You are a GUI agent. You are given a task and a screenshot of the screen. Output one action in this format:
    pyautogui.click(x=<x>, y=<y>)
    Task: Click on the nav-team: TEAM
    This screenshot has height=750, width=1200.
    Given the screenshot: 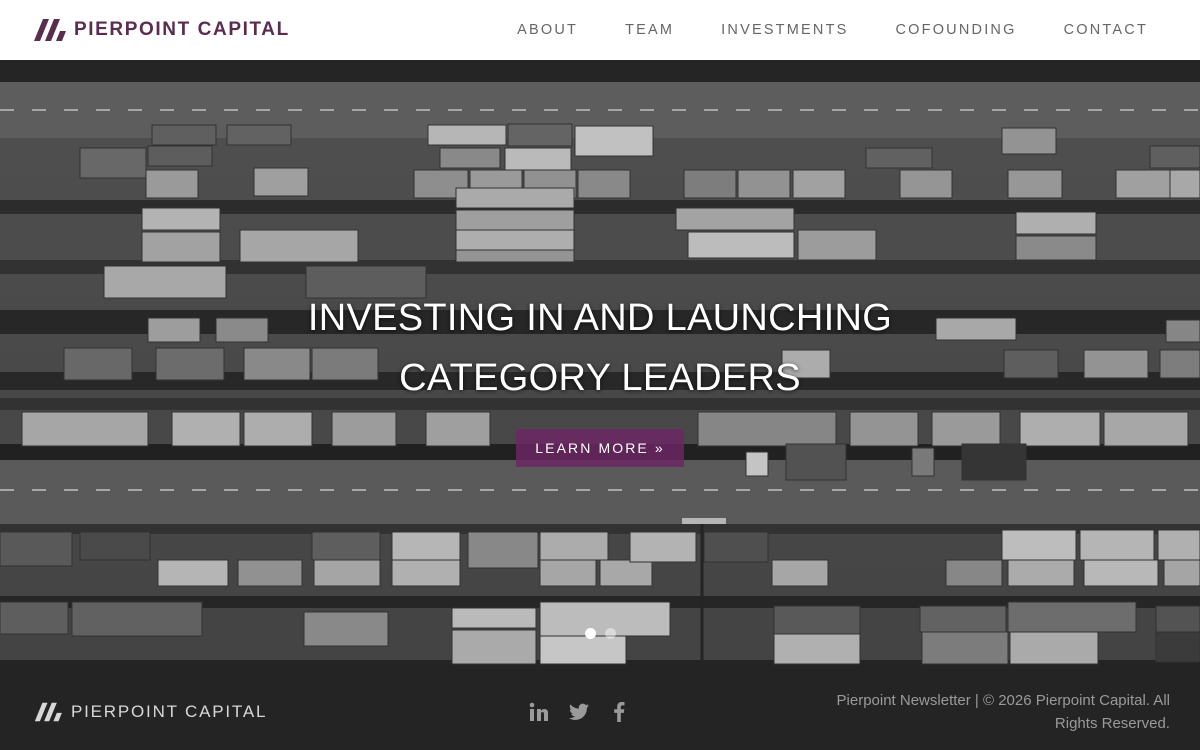 What is the action you would take?
    pyautogui.click(x=650, y=30)
    